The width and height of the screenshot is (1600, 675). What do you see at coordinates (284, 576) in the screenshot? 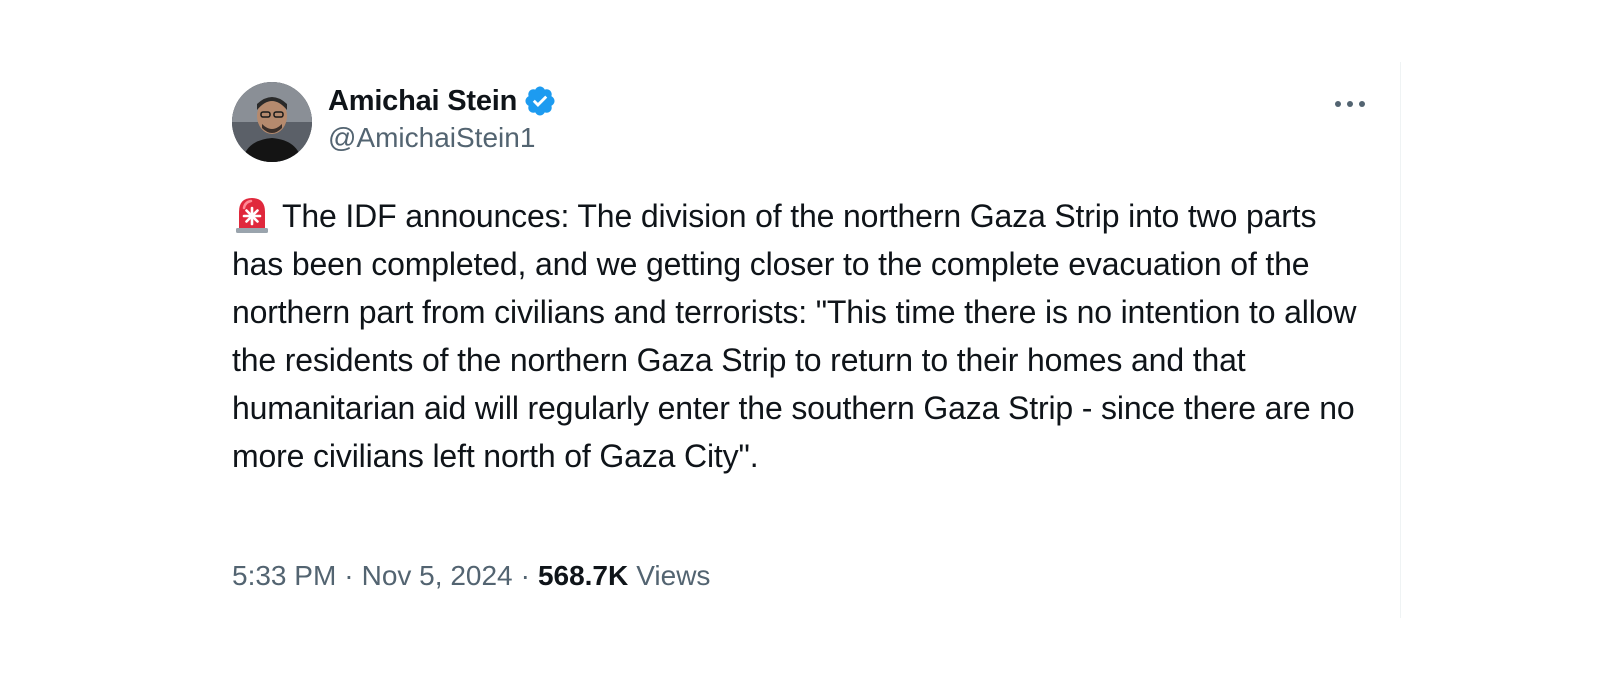
I see `tweet-time: 5:33 PM` at bounding box center [284, 576].